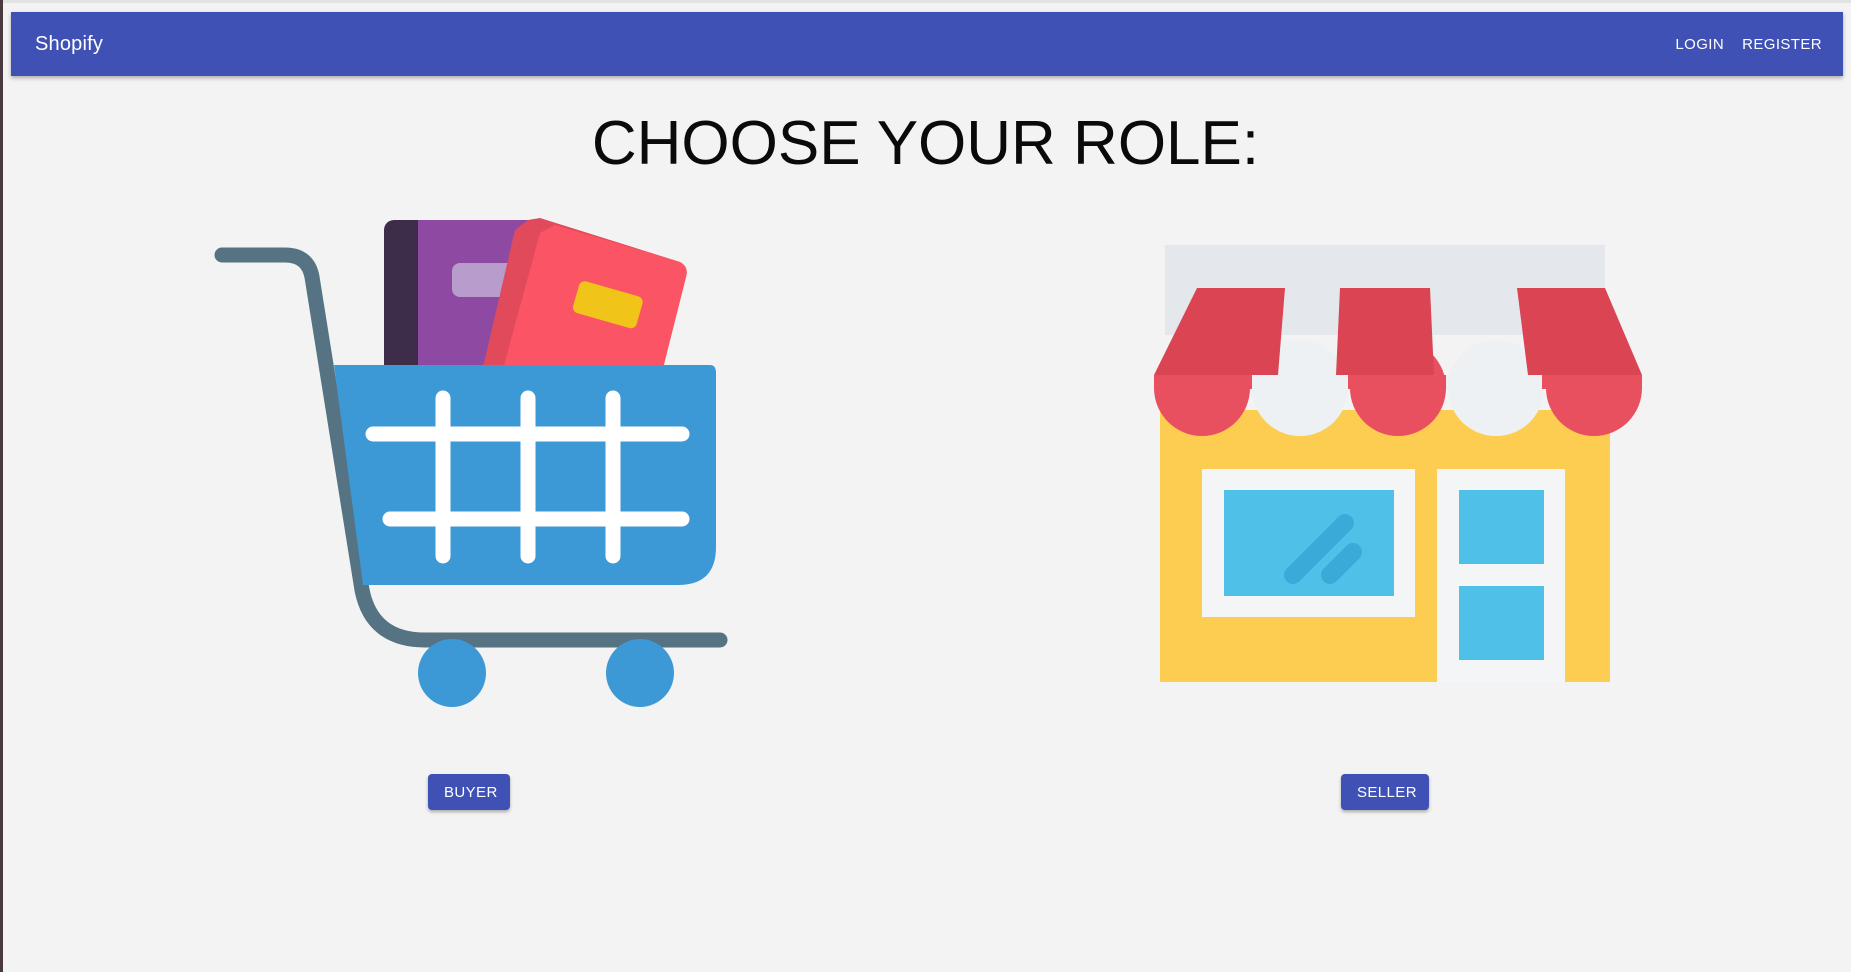 The height and width of the screenshot is (972, 1851). What do you see at coordinates (1398, 463) in the screenshot?
I see `storefront-icon` at bounding box center [1398, 463].